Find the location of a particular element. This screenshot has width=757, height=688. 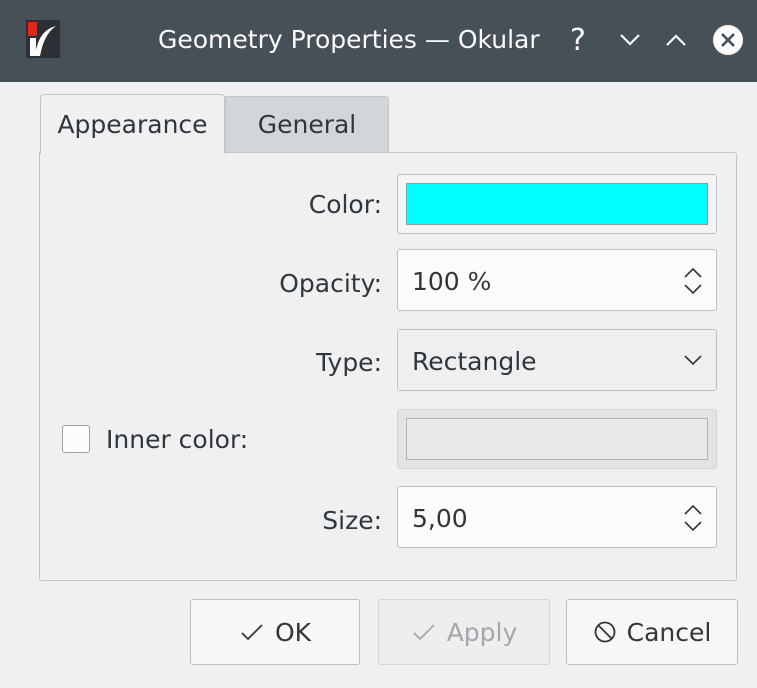

inner-color-checkbox is located at coordinates (76, 439).